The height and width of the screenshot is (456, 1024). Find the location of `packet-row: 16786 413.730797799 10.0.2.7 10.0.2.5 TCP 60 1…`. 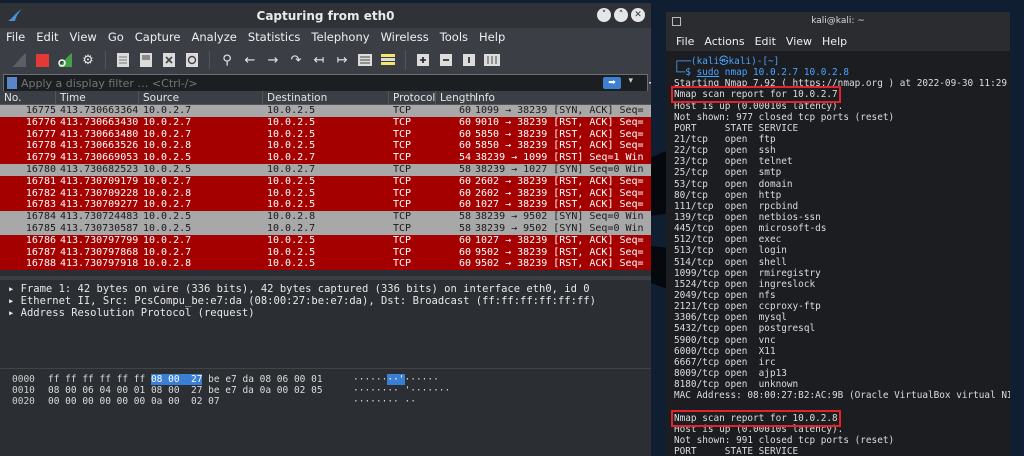

packet-row: 16786 413.730797799 10.0.2.7 10.0.2.5 TCP 60 1… is located at coordinates (325, 240).